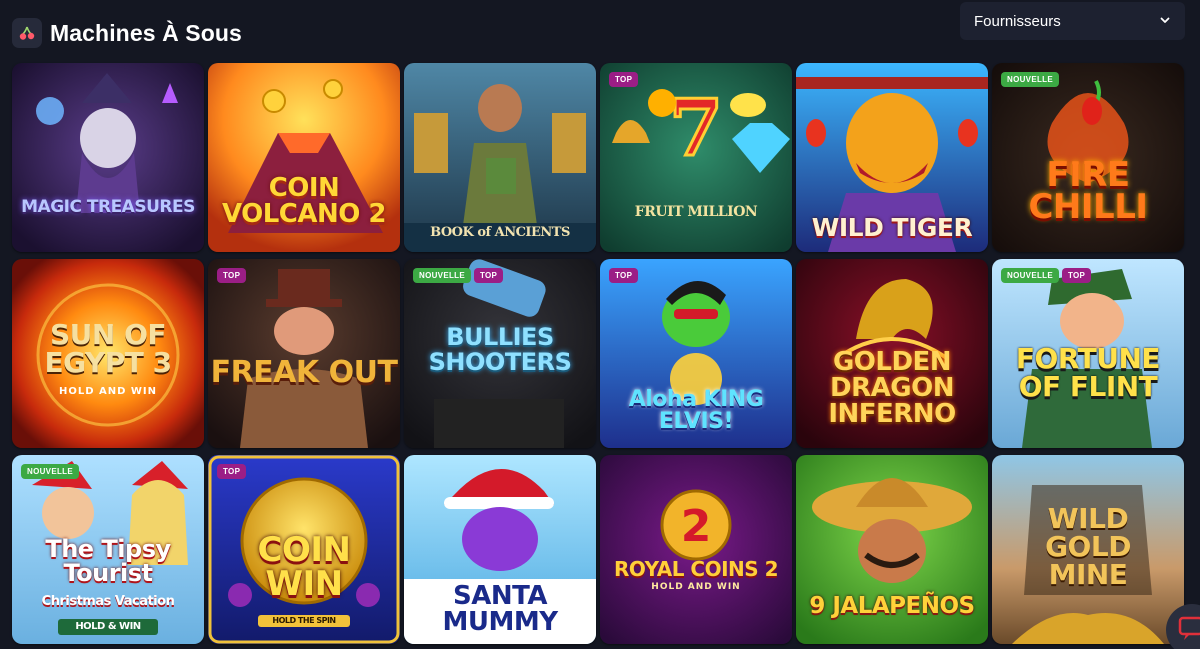 This screenshot has width=1200, height=649. Describe the element at coordinates (696, 353) in the screenshot. I see `game-tile: TOP Aloha KING ELVIS!` at that location.